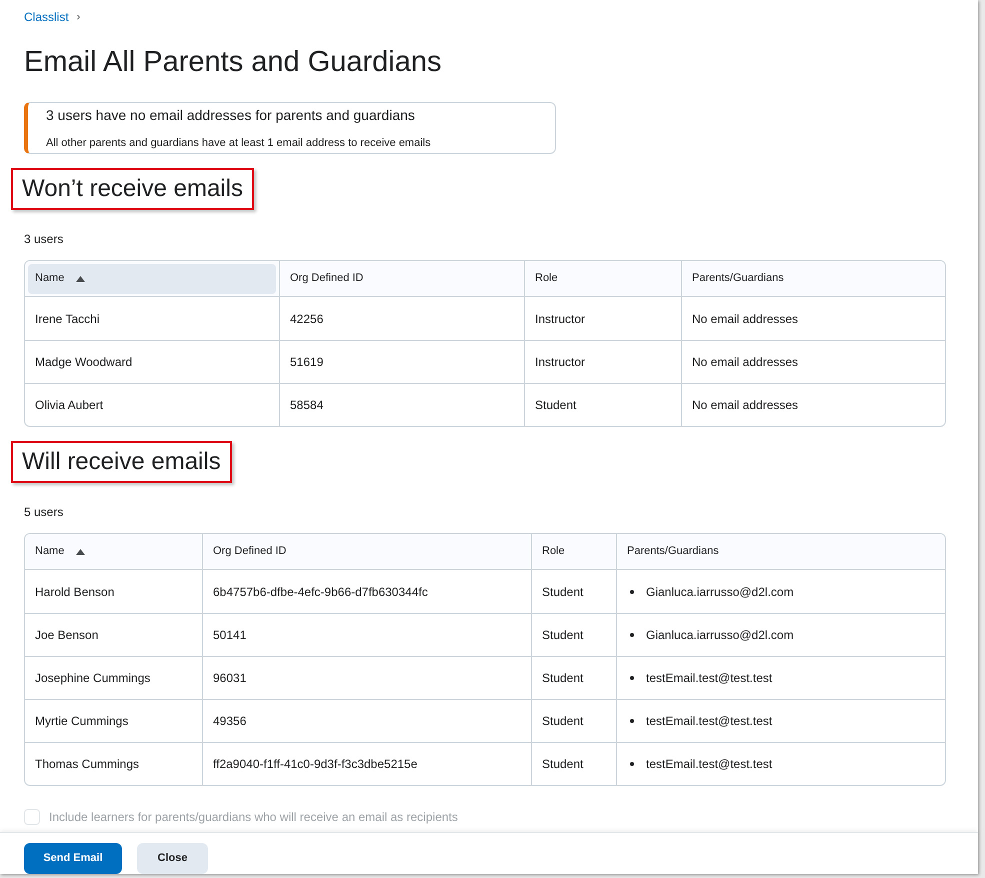 The height and width of the screenshot is (878, 985). What do you see at coordinates (83, 362) in the screenshot?
I see `table-cell-text: Madge Woodward` at bounding box center [83, 362].